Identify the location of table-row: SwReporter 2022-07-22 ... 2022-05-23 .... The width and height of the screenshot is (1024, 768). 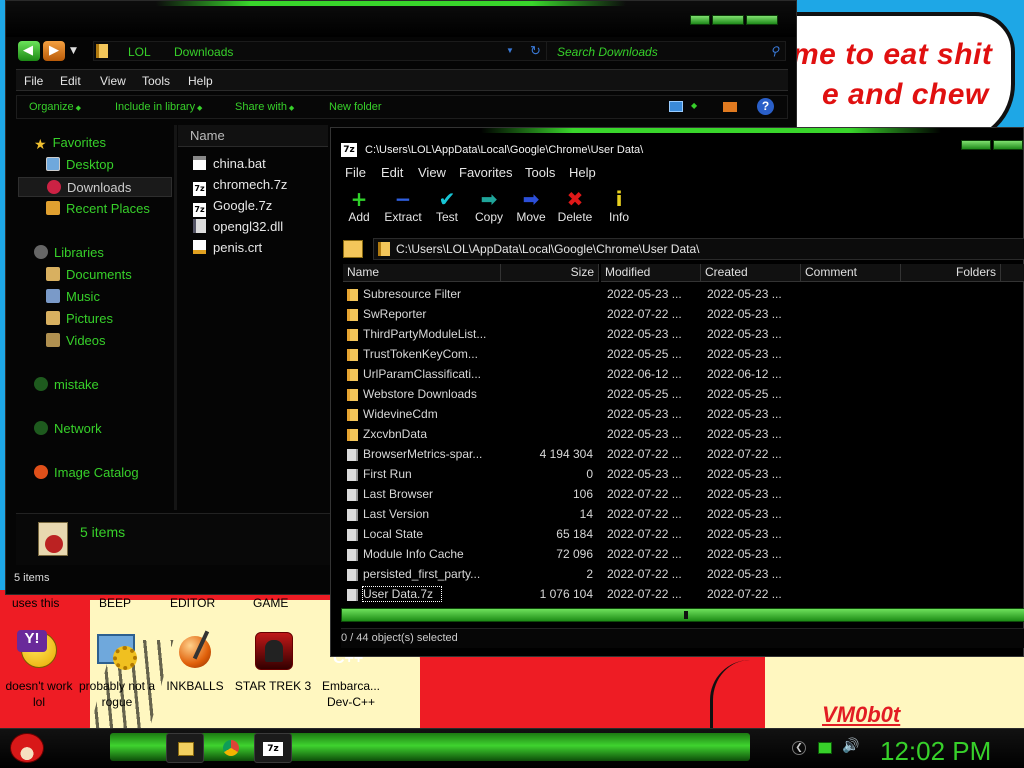
(683, 314).